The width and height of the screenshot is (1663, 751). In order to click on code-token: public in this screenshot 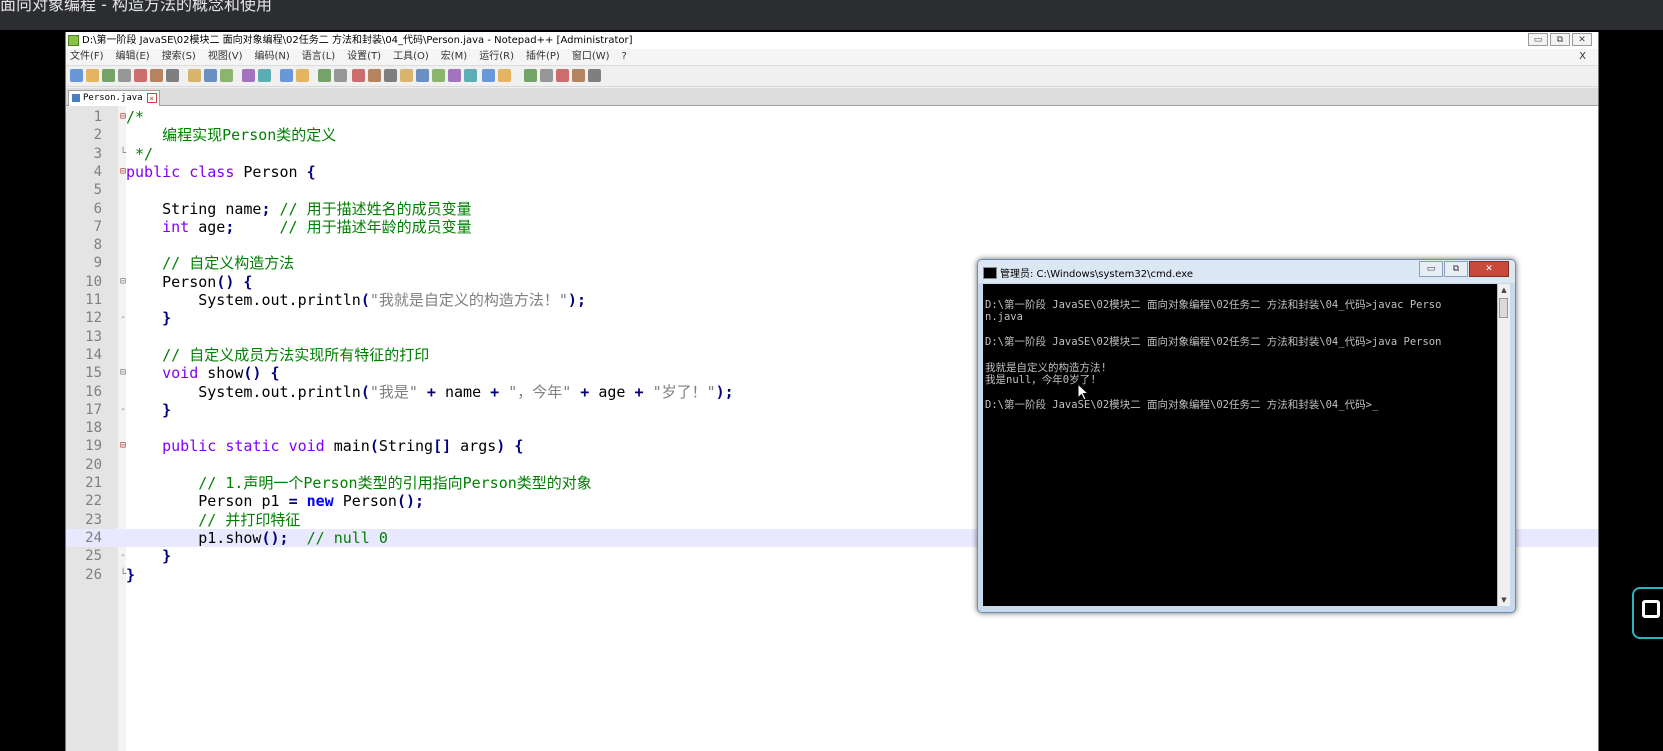, I will do `click(189, 446)`.